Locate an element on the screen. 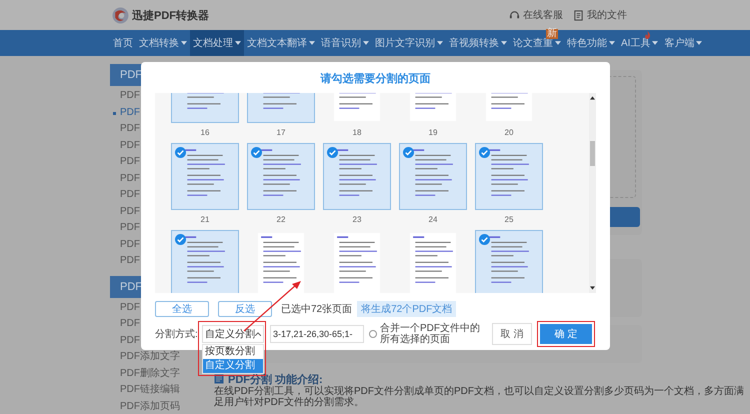 The width and height of the screenshot is (750, 414). sidebar-item: PDF链接编辑 is located at coordinates (145, 390).